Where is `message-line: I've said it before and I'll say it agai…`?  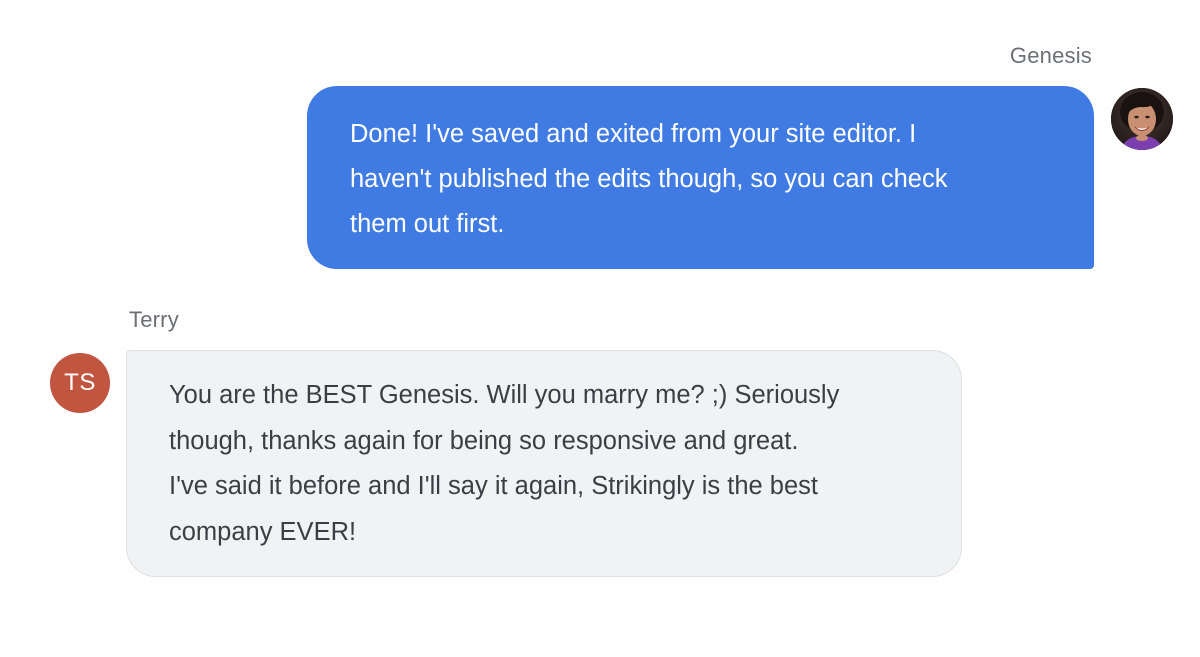 message-line: I've said it before and I'll say it agai… is located at coordinates (493, 486).